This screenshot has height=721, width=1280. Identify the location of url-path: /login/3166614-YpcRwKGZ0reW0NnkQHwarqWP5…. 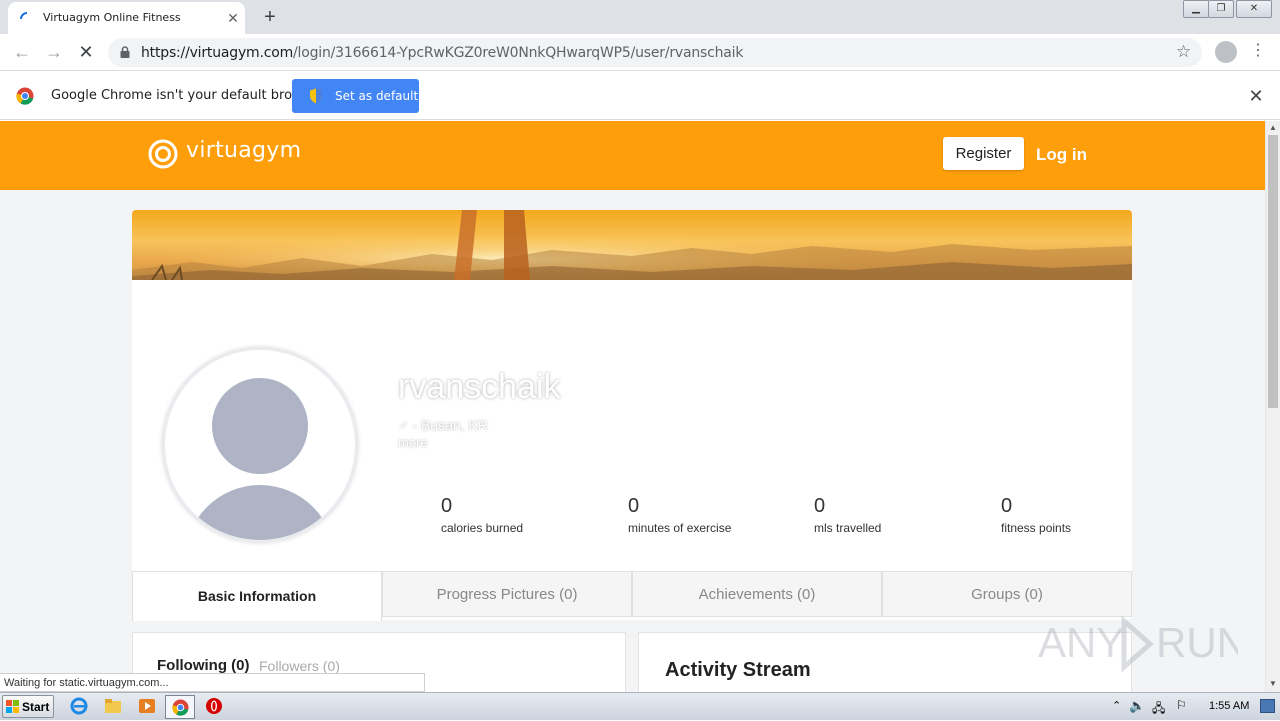
(518, 53).